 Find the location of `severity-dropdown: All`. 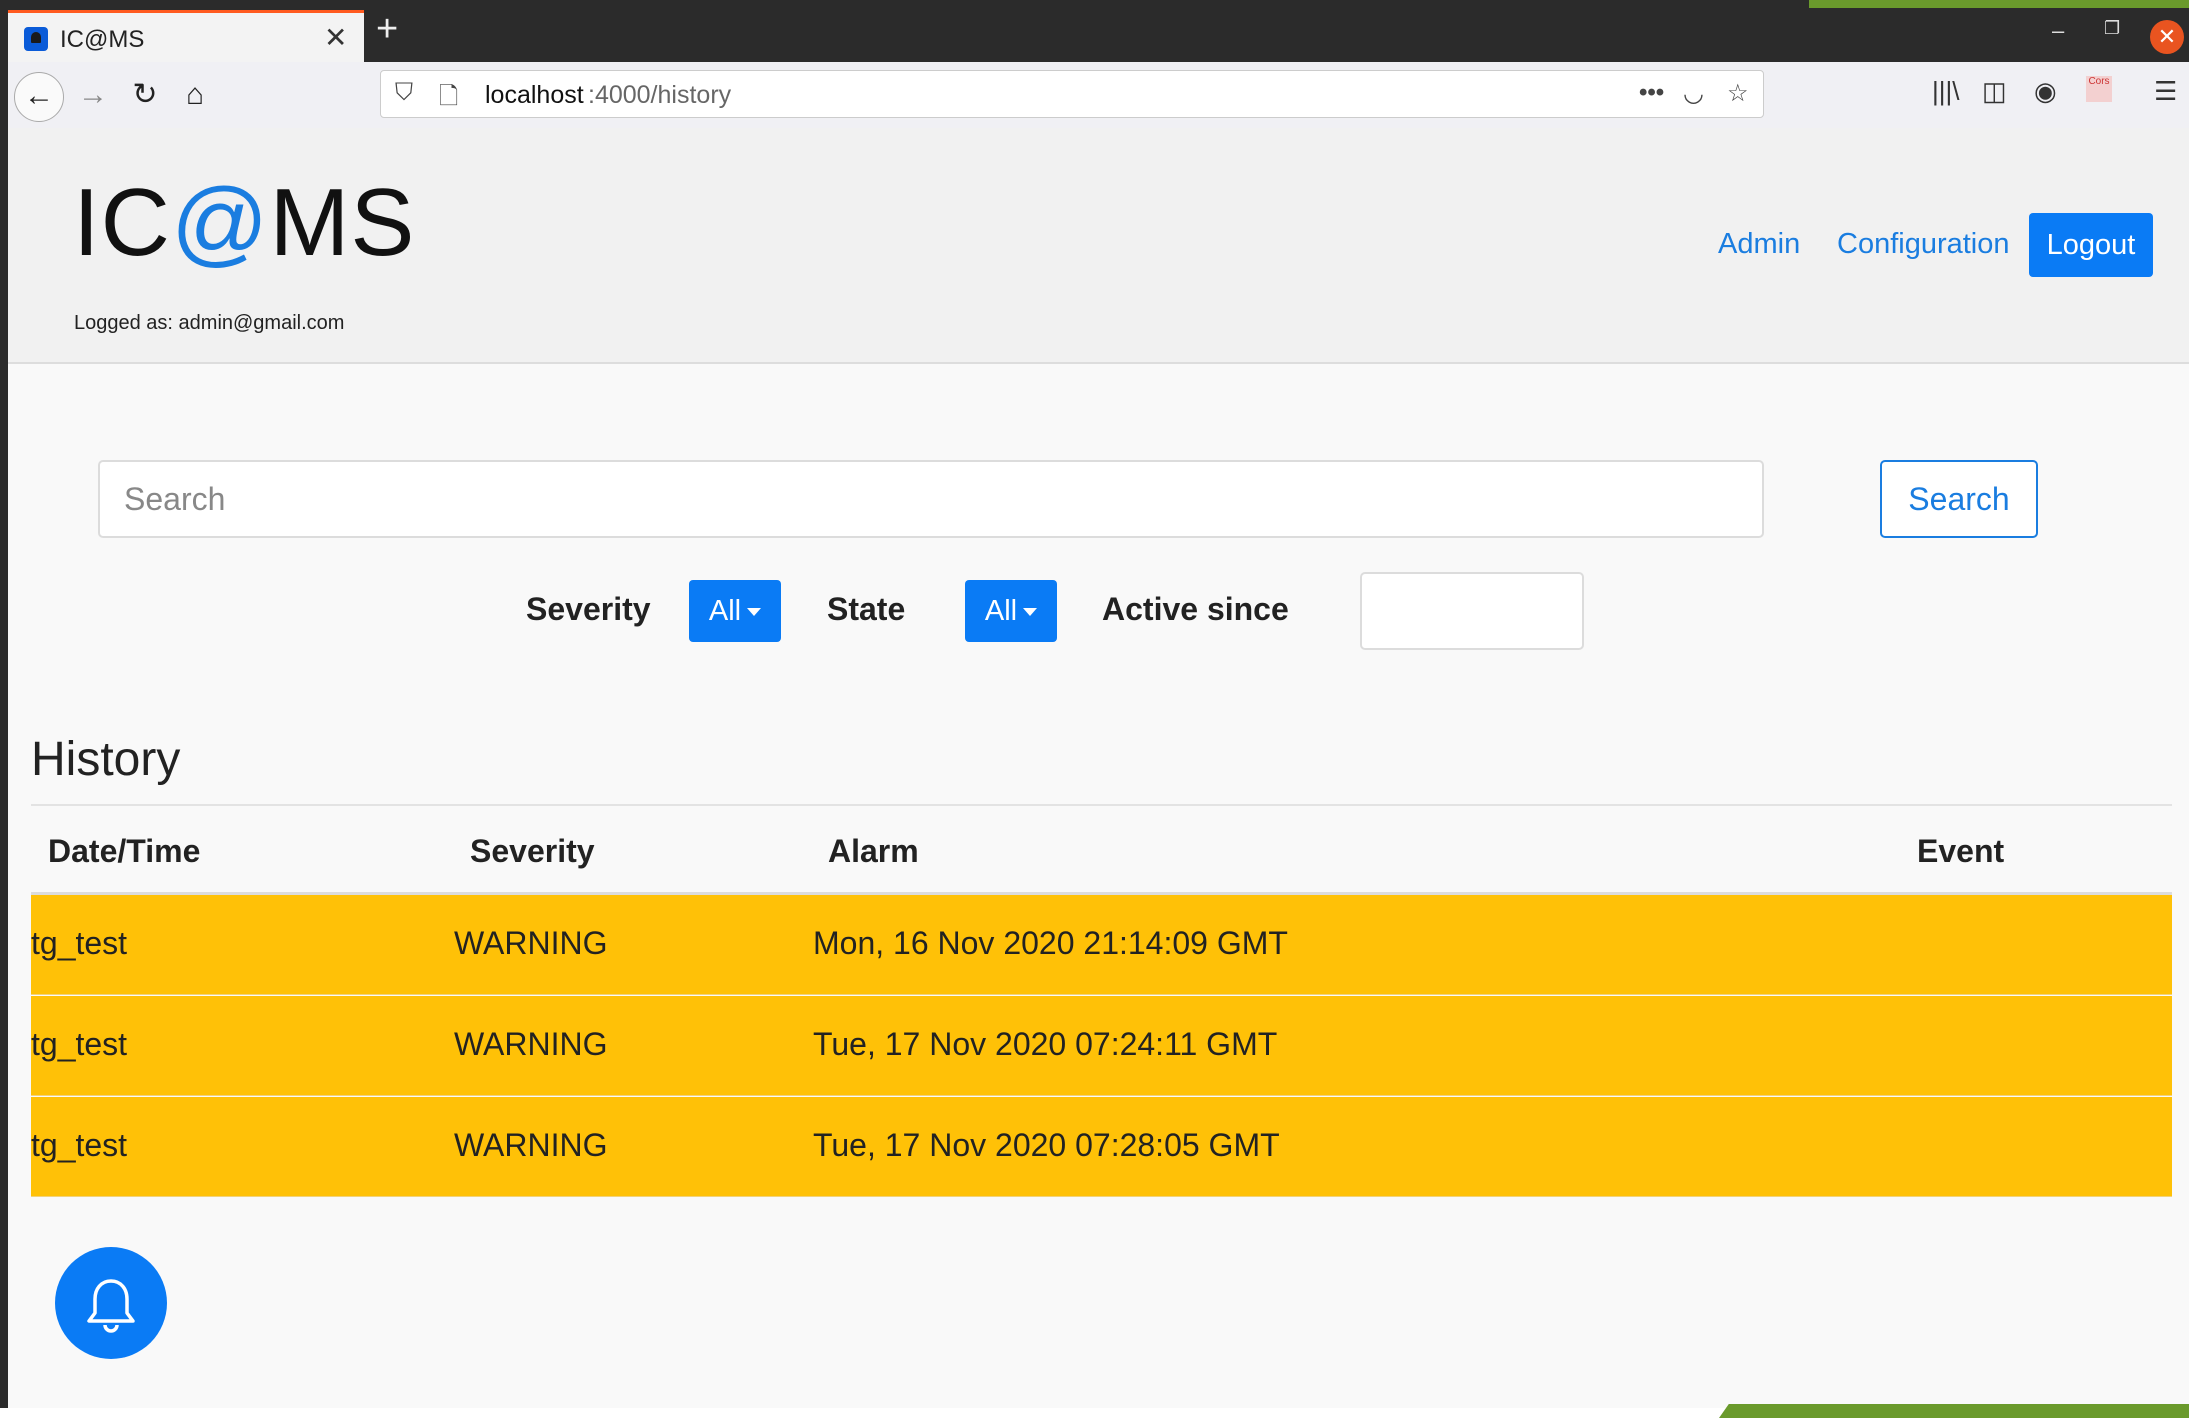

severity-dropdown: All is located at coordinates (735, 611).